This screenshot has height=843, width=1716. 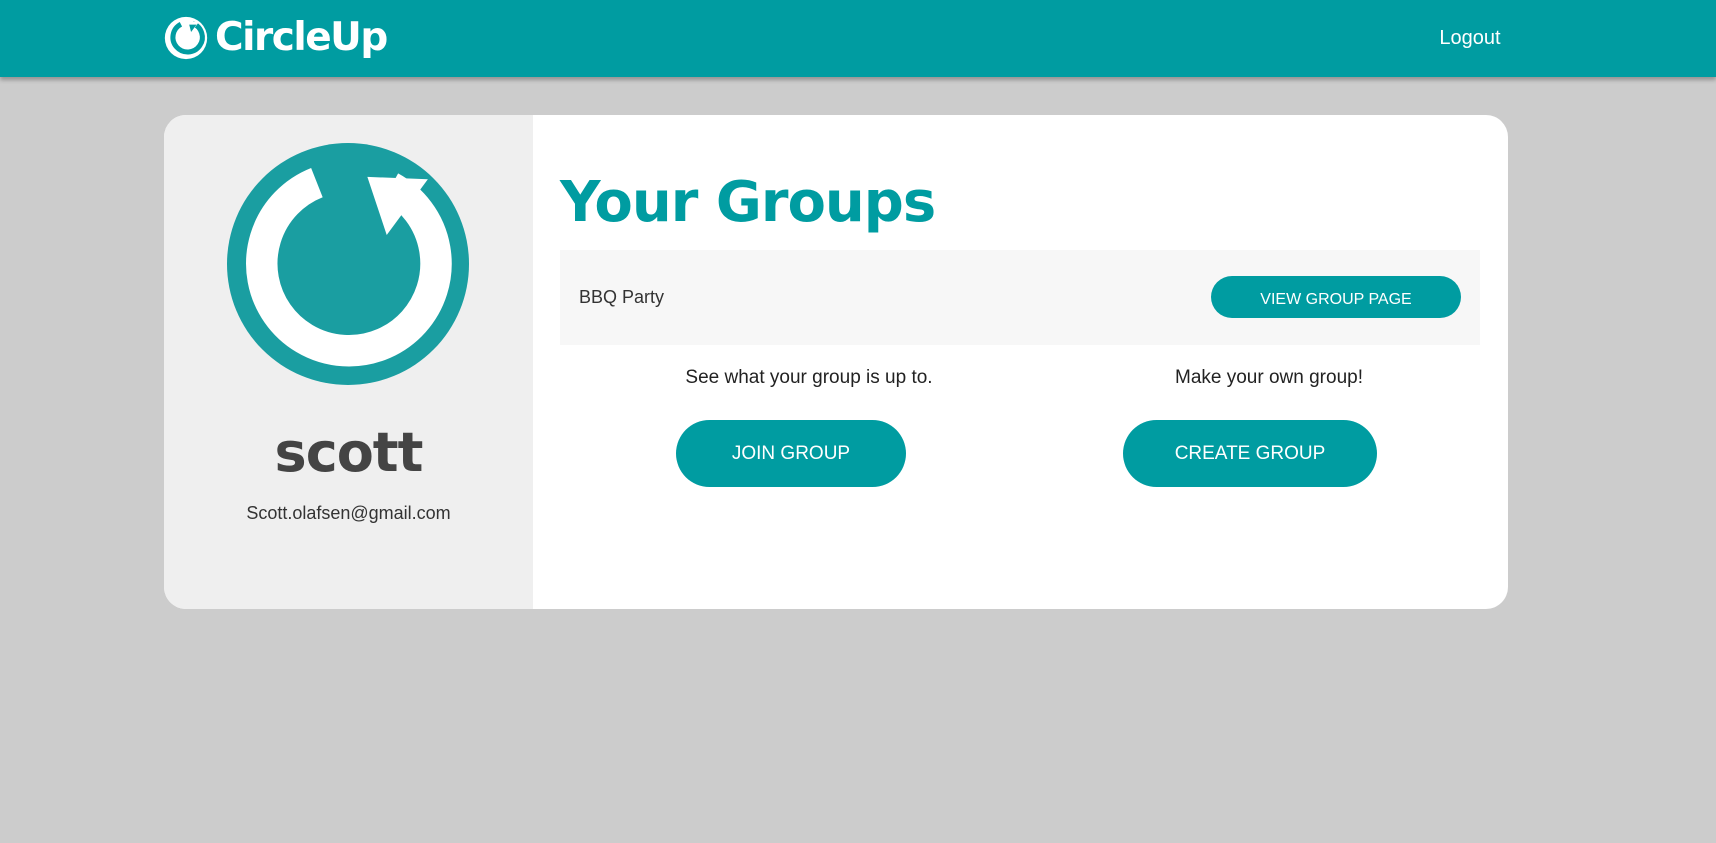 I want to click on brand-logo: CircleUp, so click(x=275, y=38).